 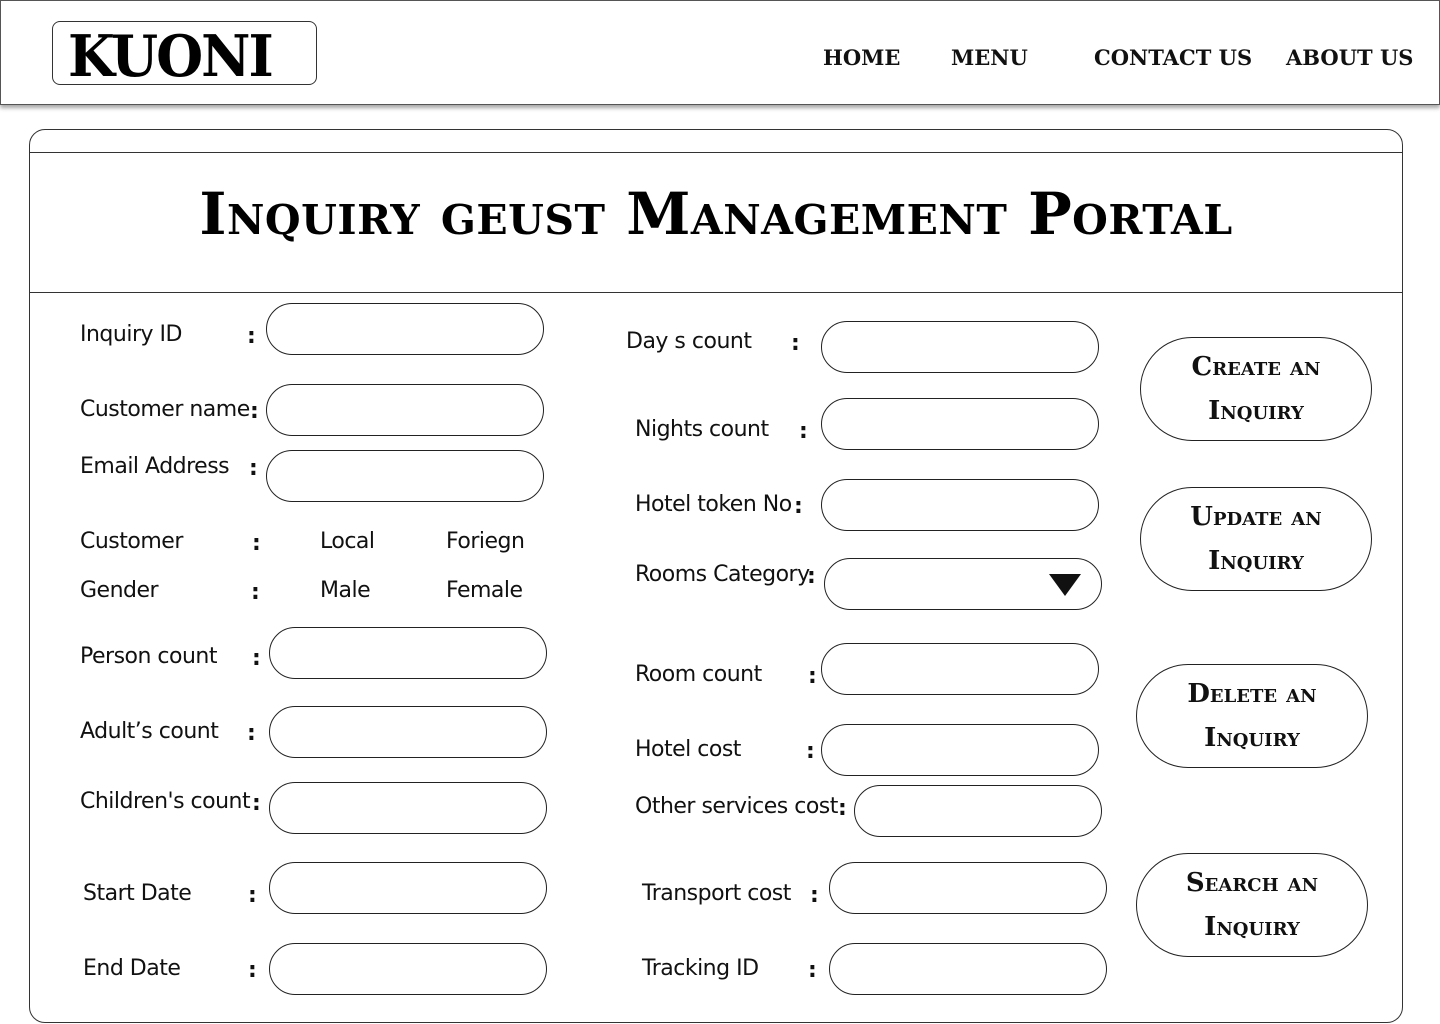 I want to click on email-field, so click(x=405, y=476).